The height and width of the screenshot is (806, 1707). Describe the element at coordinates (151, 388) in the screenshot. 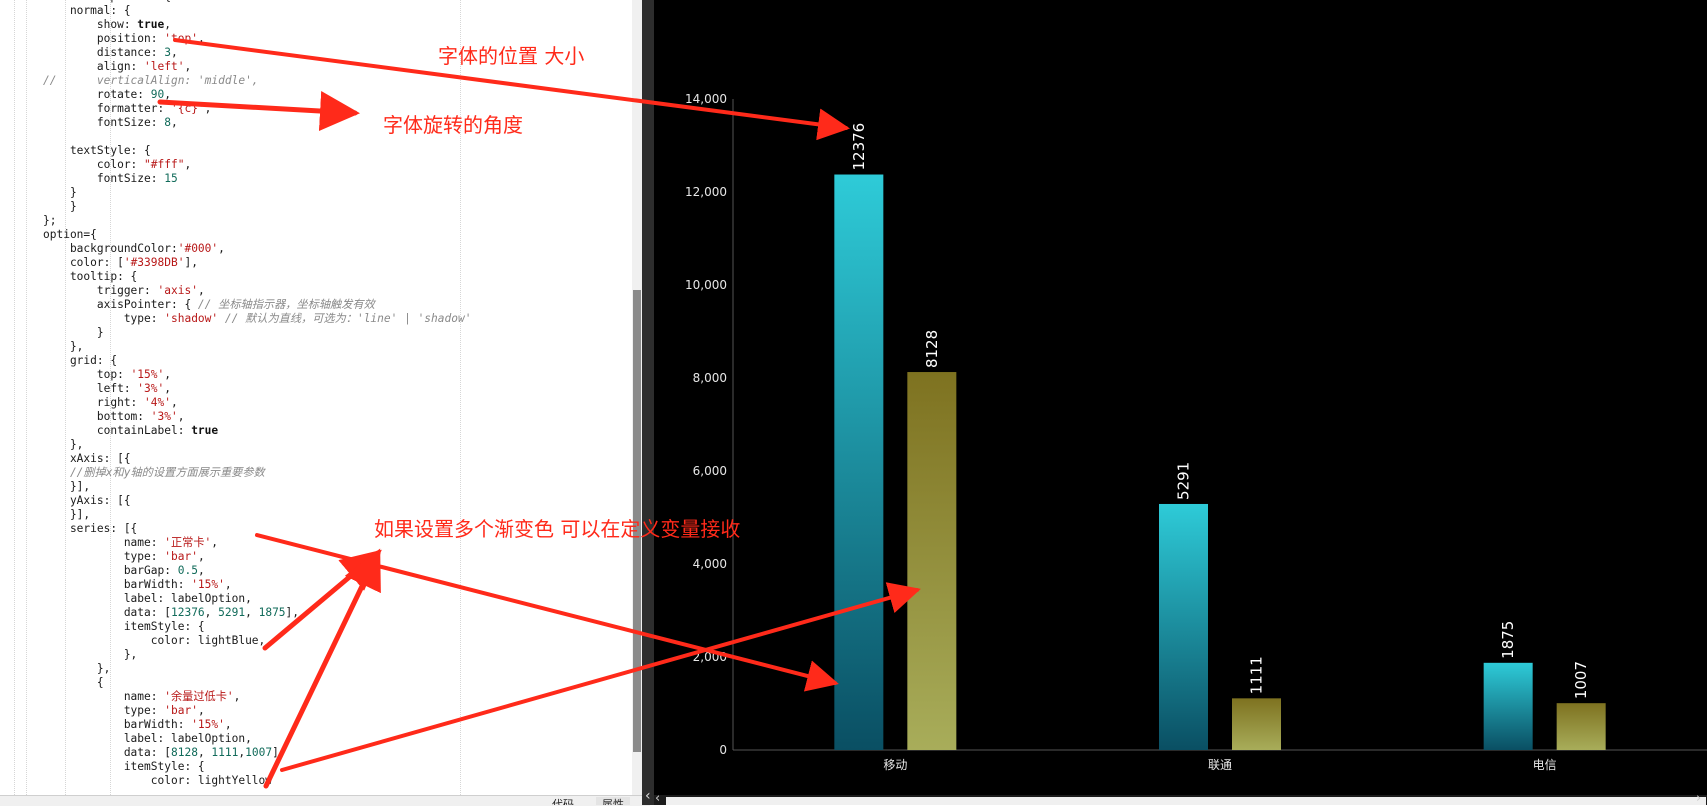

I see `code-token: '3%'` at that location.